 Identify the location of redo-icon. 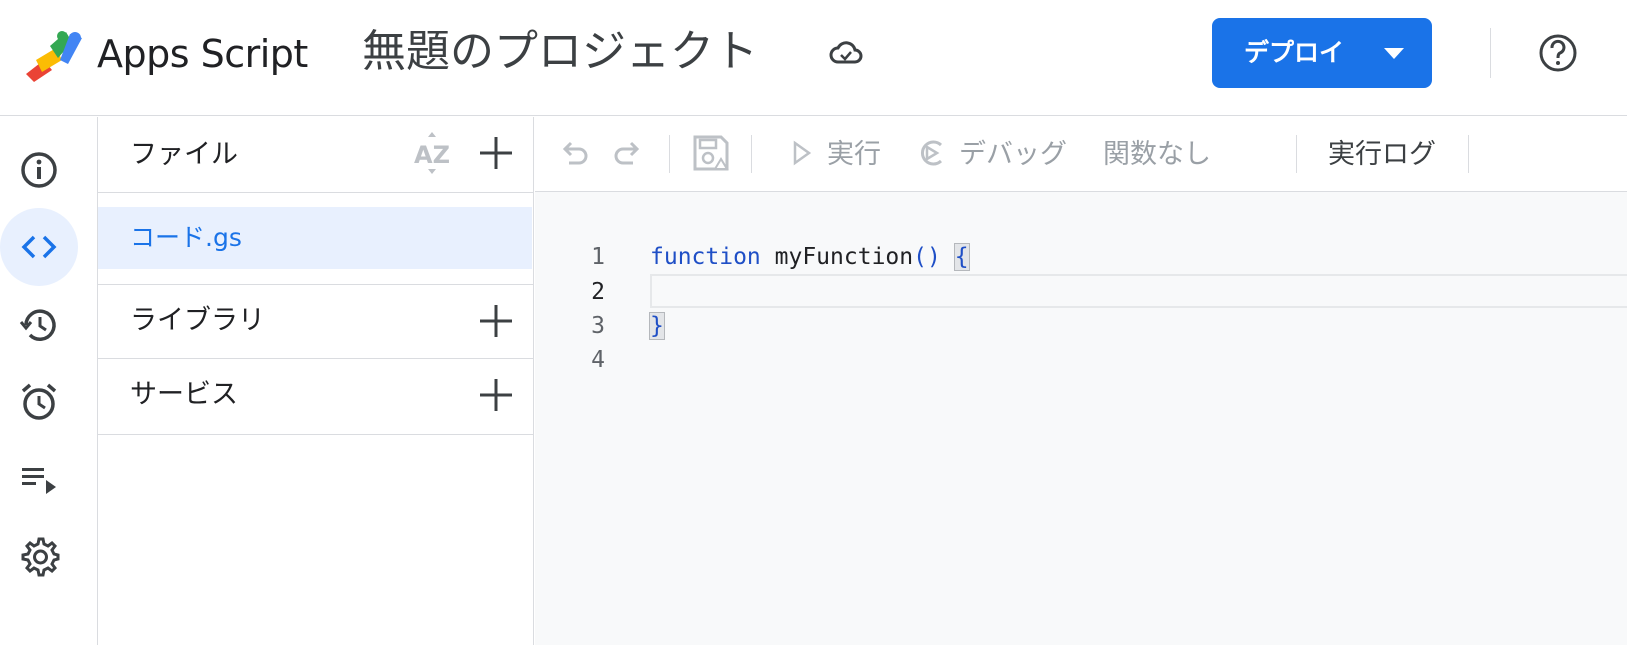
(627, 153).